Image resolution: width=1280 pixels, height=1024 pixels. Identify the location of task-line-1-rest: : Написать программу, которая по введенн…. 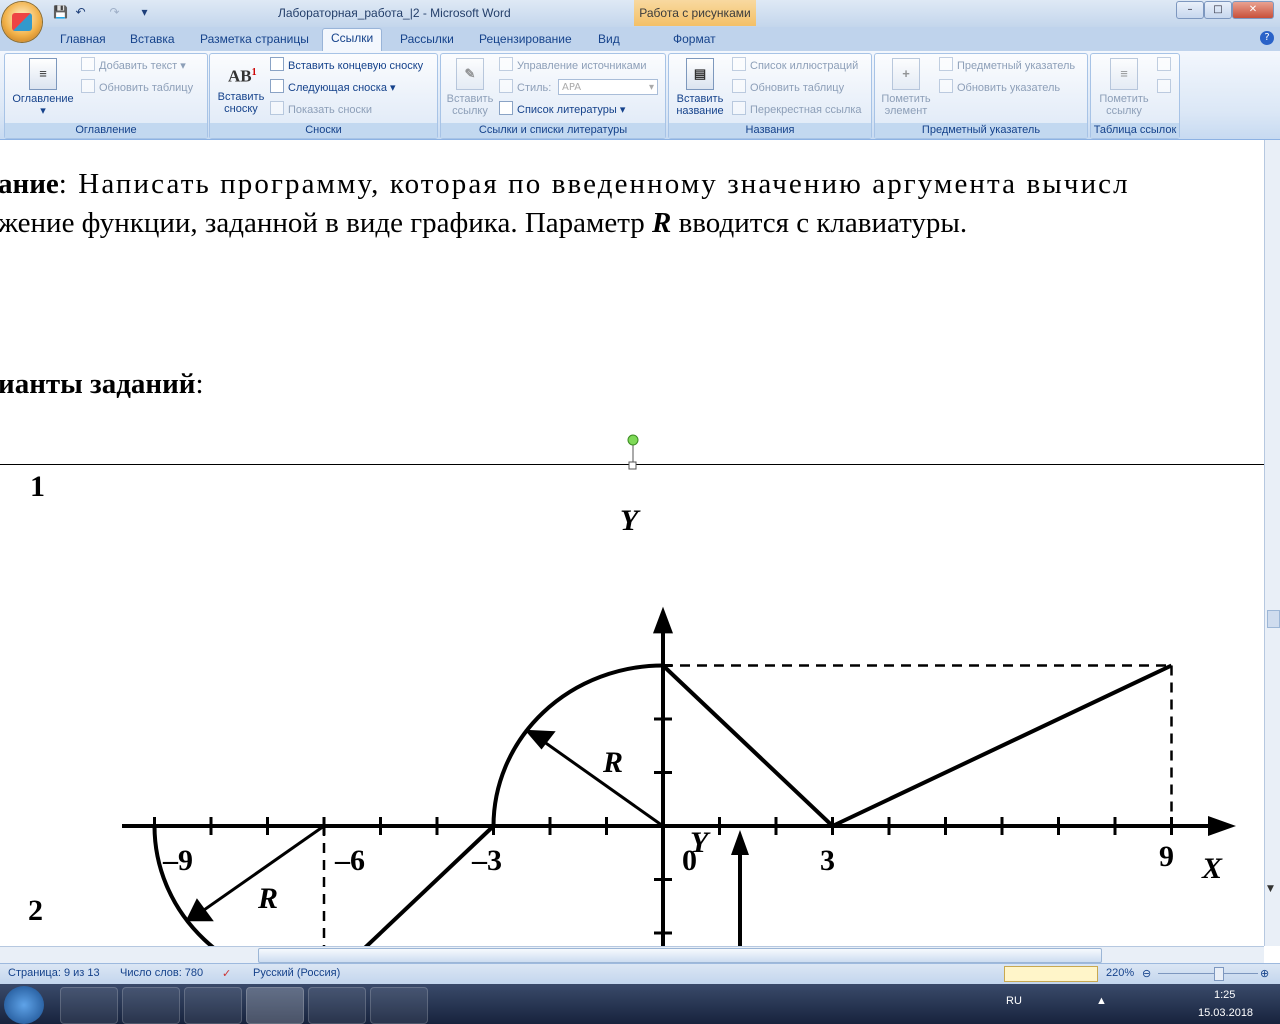
(594, 184).